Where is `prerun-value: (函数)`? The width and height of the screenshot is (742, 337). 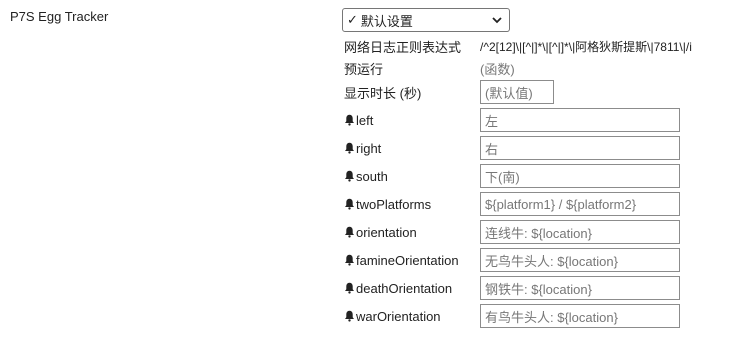 prerun-value: (函数) is located at coordinates (497, 69).